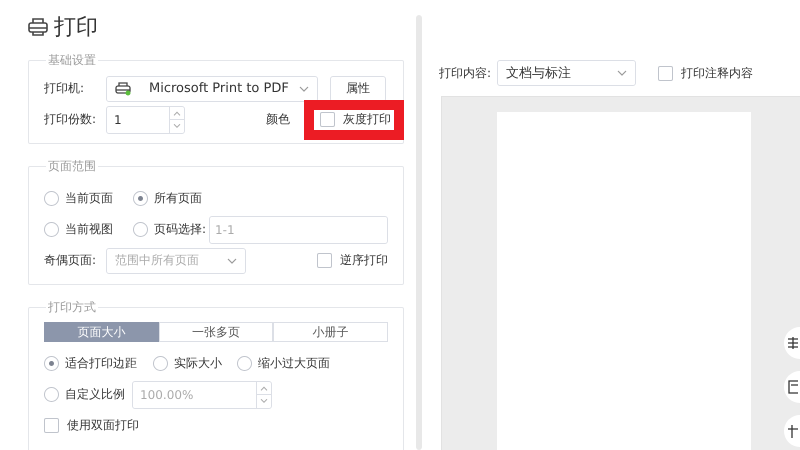 Image resolution: width=800 pixels, height=450 pixels. I want to click on checkbox-label: 逆序打印, so click(364, 260).